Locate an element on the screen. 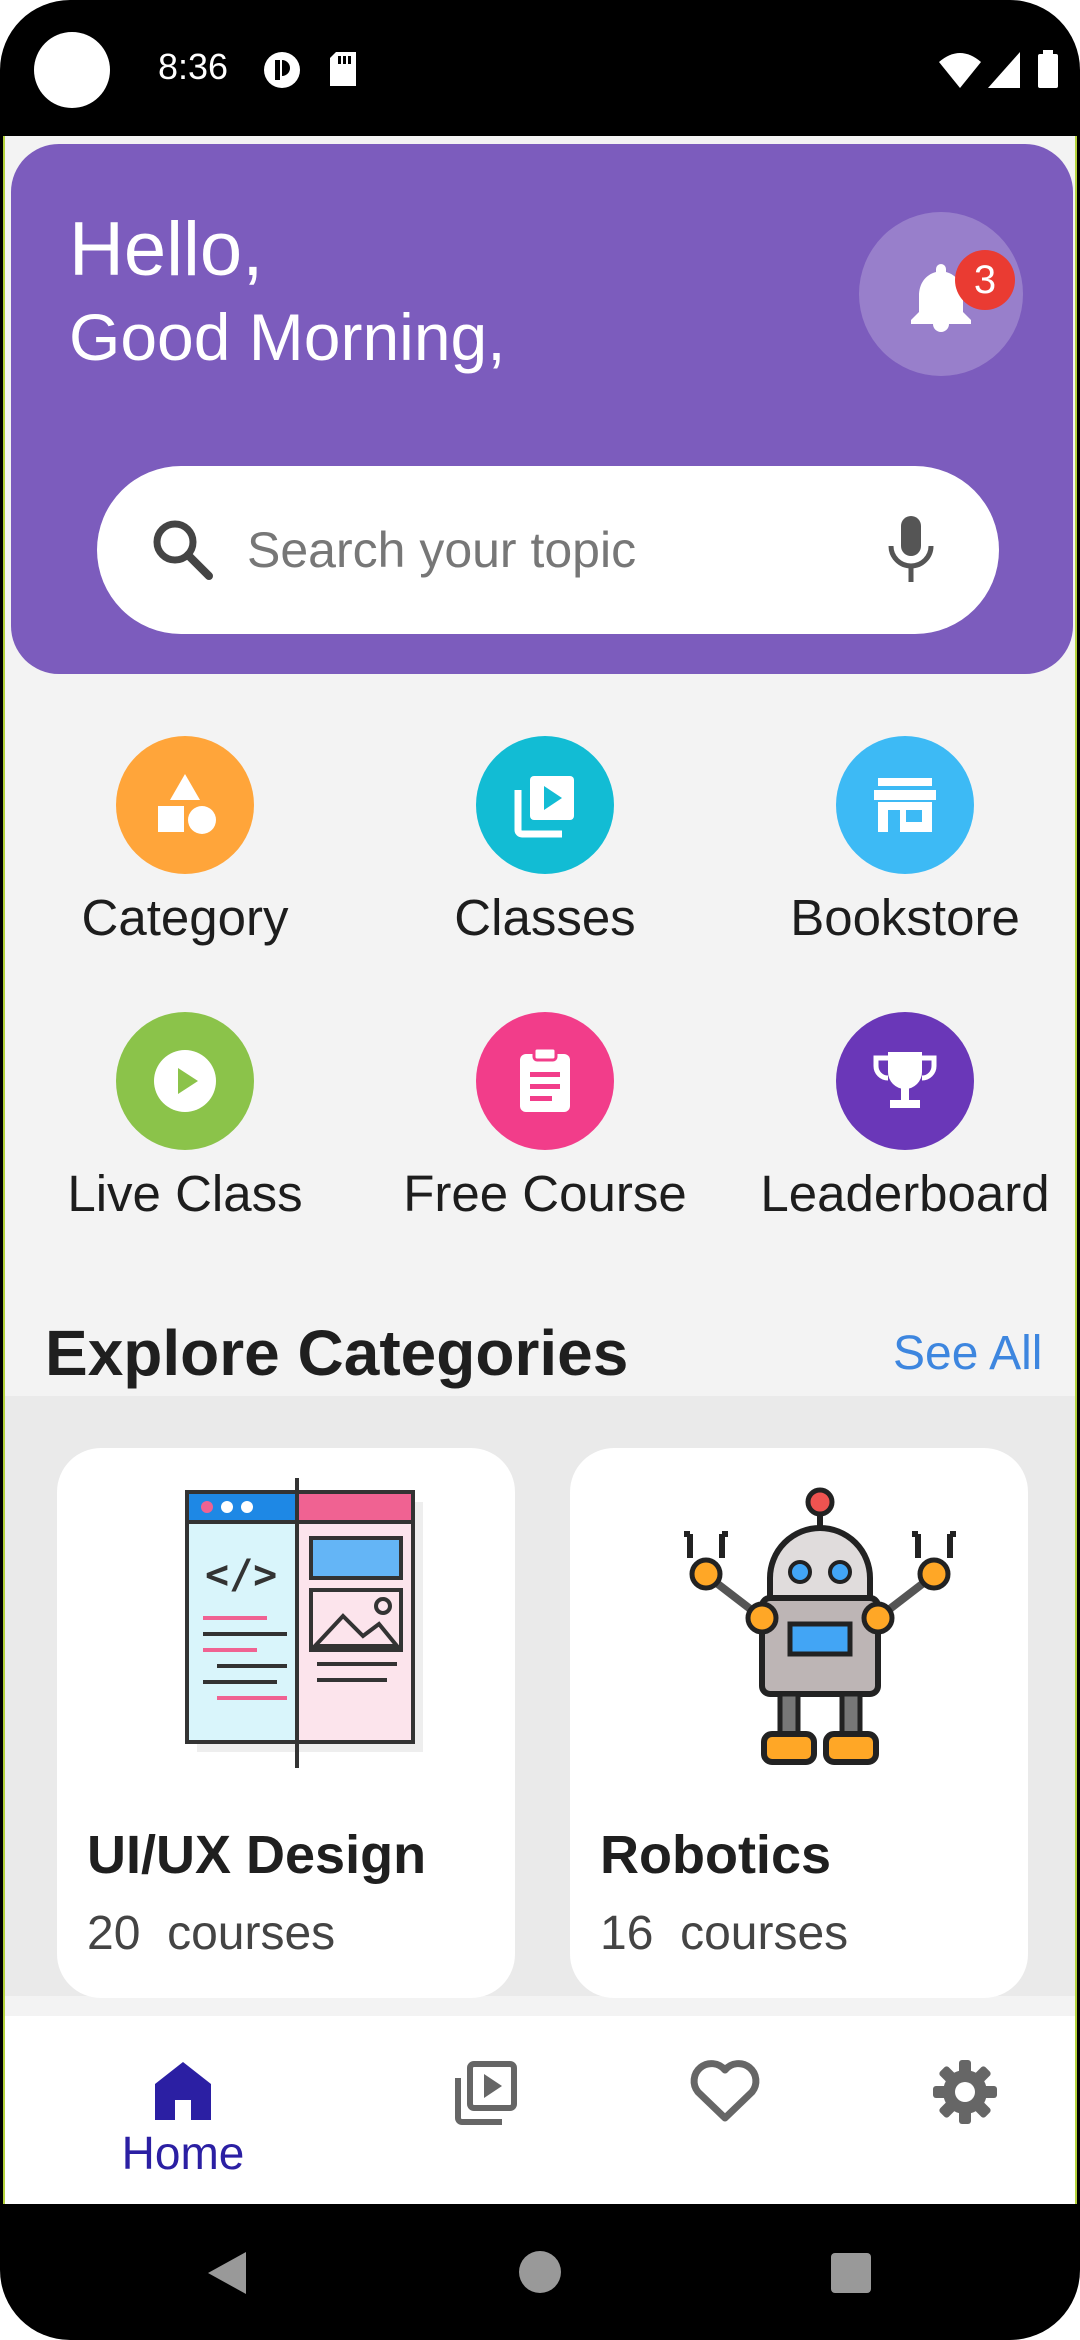  explore-categories-title: Explore Categories is located at coordinates (337, 1353).